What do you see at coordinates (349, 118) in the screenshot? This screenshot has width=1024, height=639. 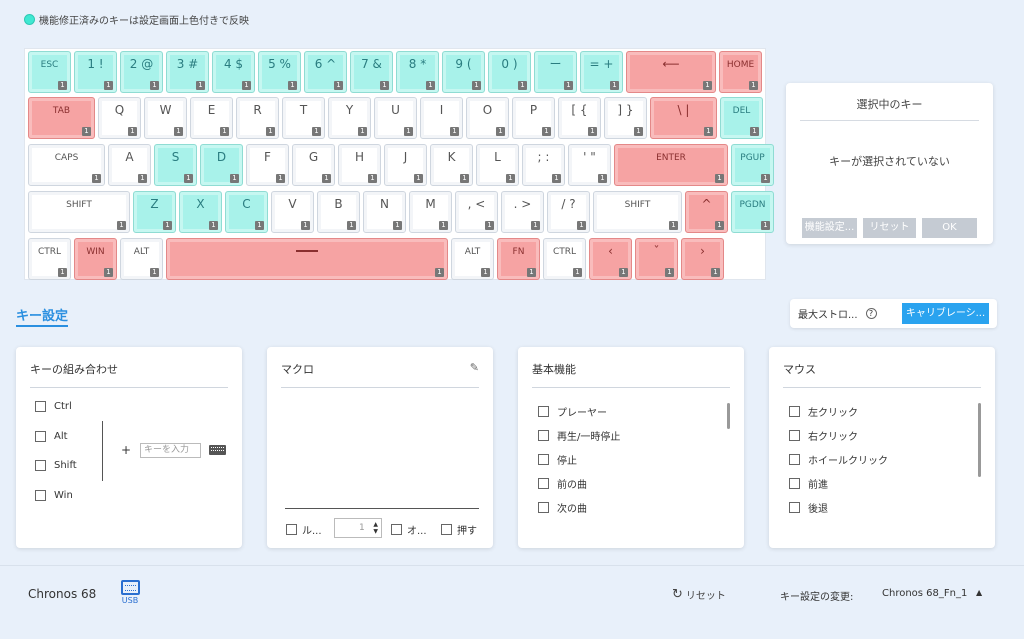 I see `key-1-6: Y1` at bounding box center [349, 118].